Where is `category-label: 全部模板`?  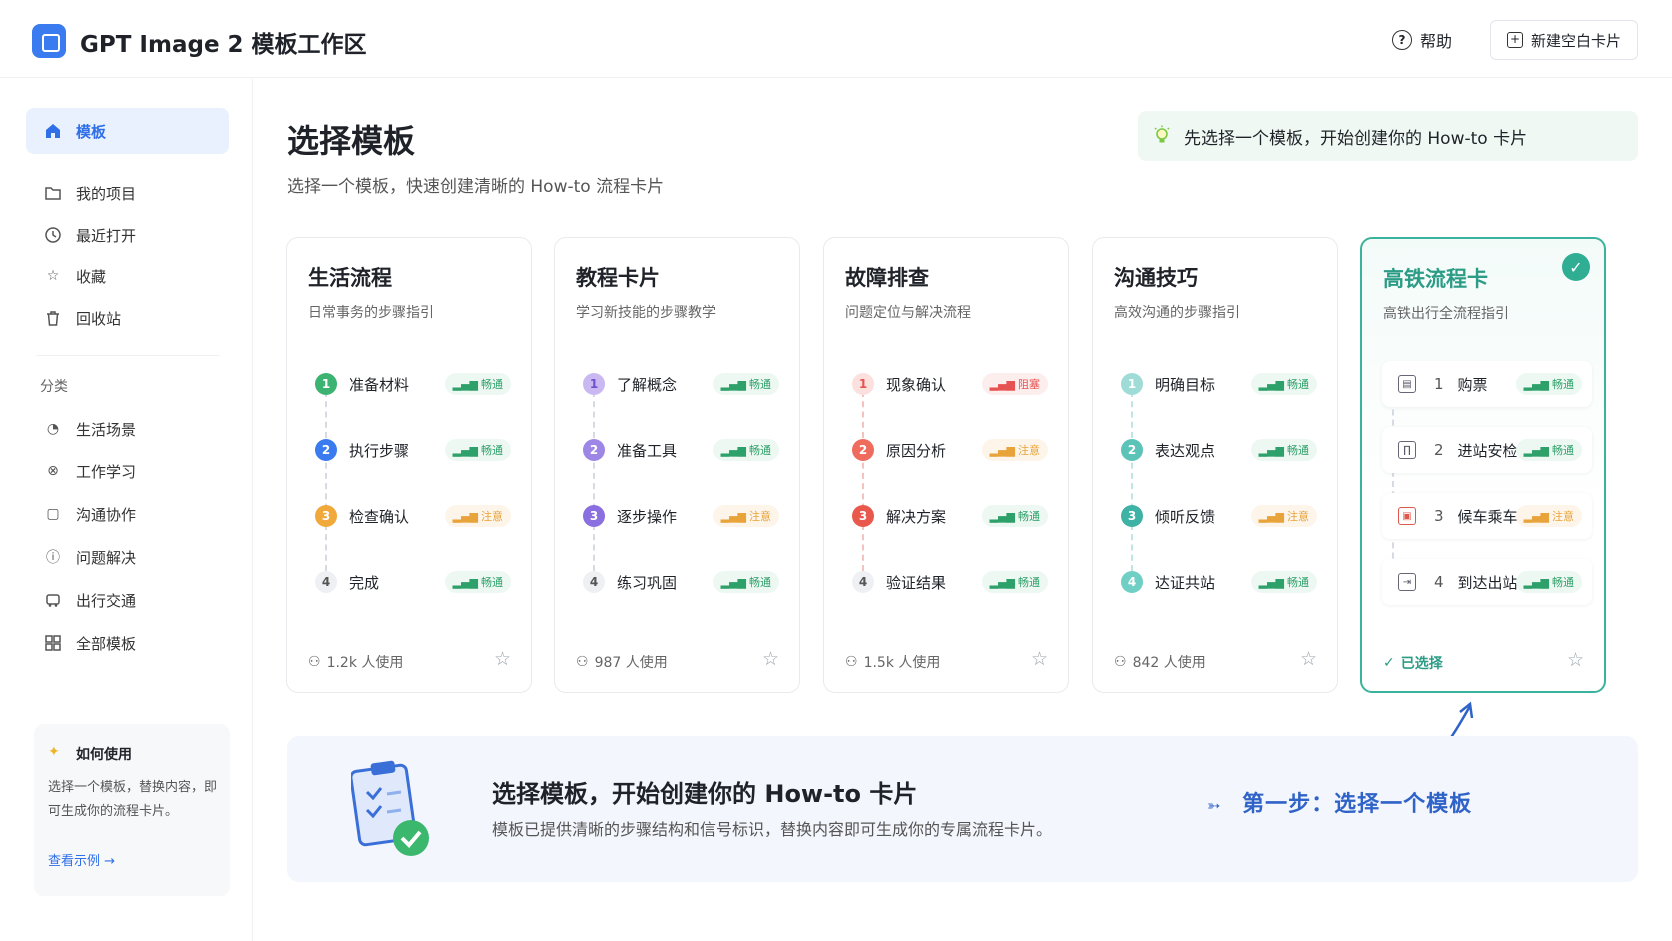 category-label: 全部模板 is located at coordinates (106, 643).